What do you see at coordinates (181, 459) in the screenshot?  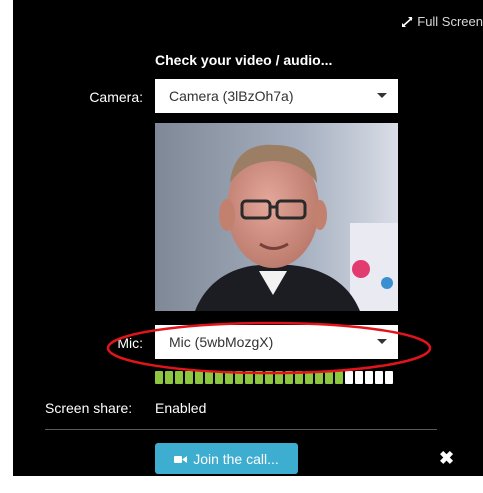 I see `video-camera-icon` at bounding box center [181, 459].